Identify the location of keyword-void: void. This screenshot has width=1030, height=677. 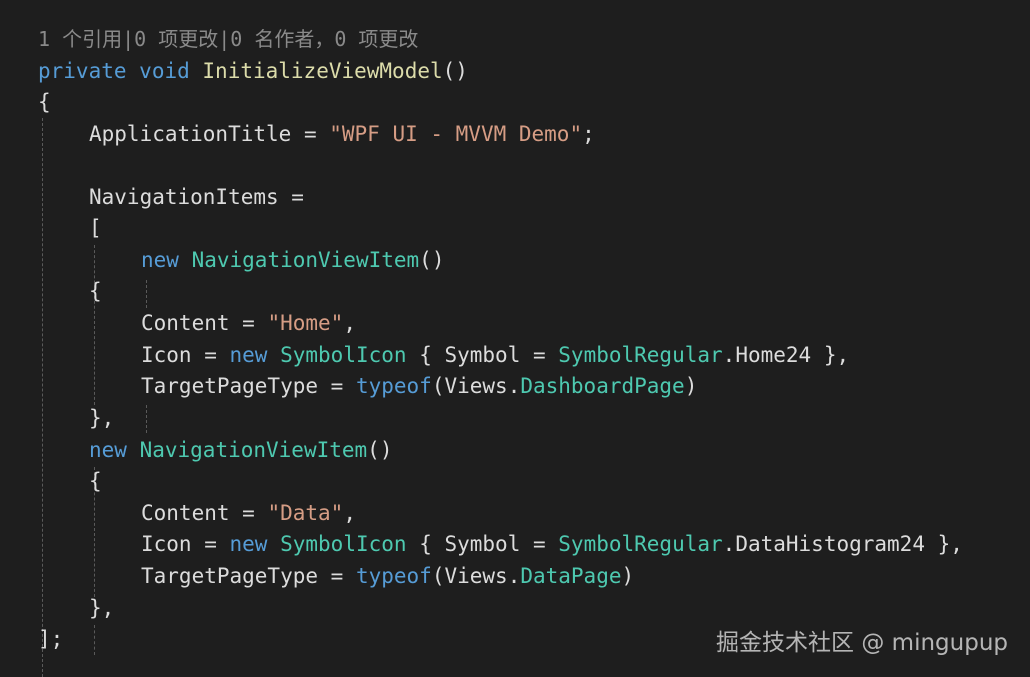
(164, 71).